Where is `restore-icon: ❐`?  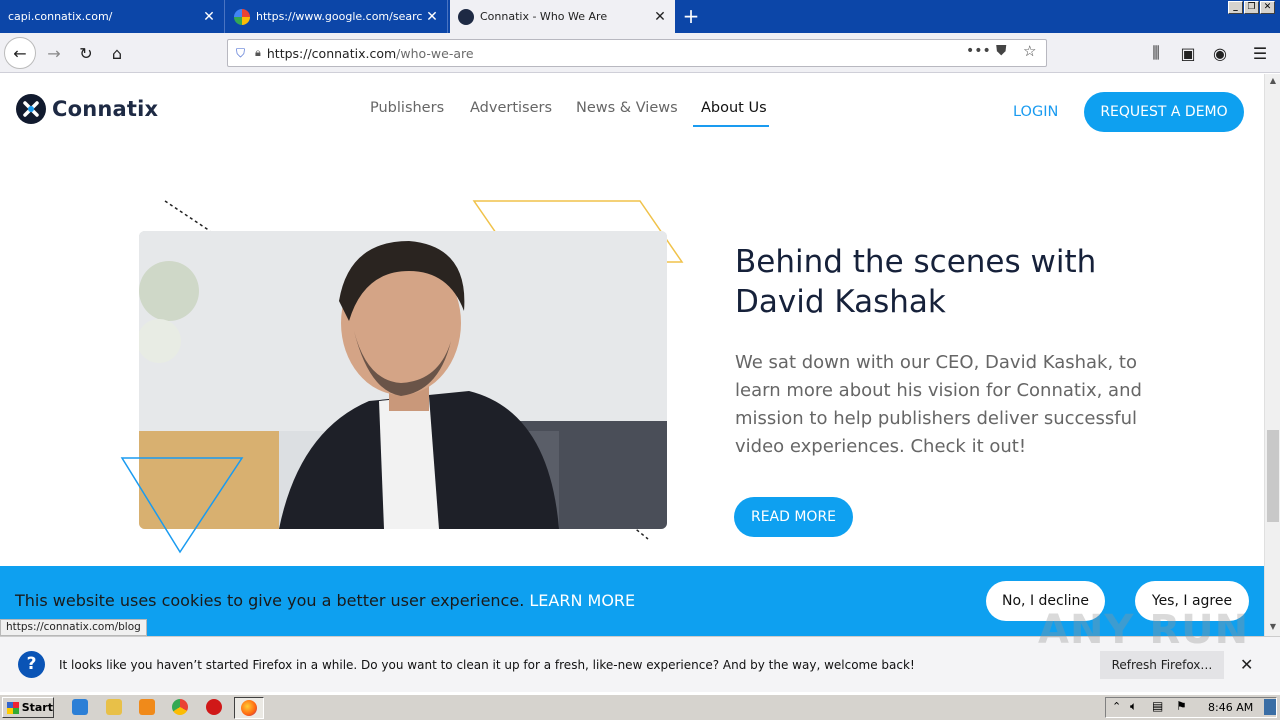
restore-icon: ❐ is located at coordinates (1251, 7).